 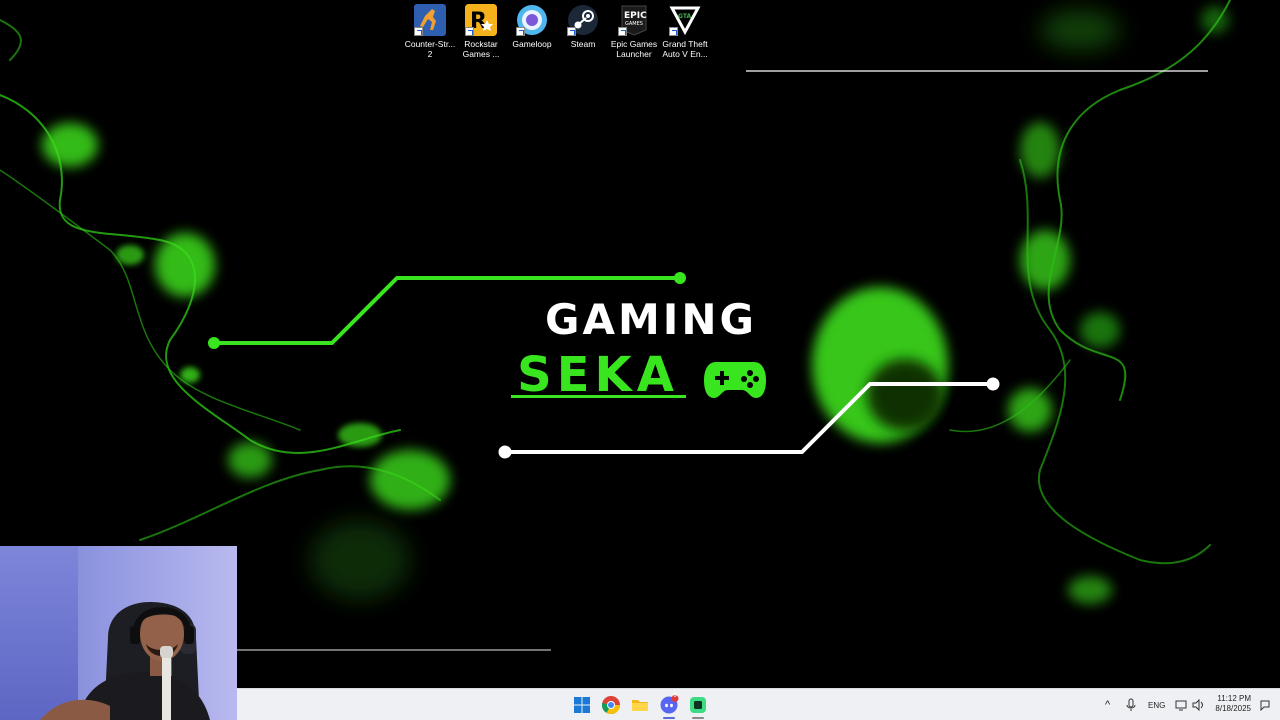 I want to click on green-line-dot-left, so click(x=214, y=343).